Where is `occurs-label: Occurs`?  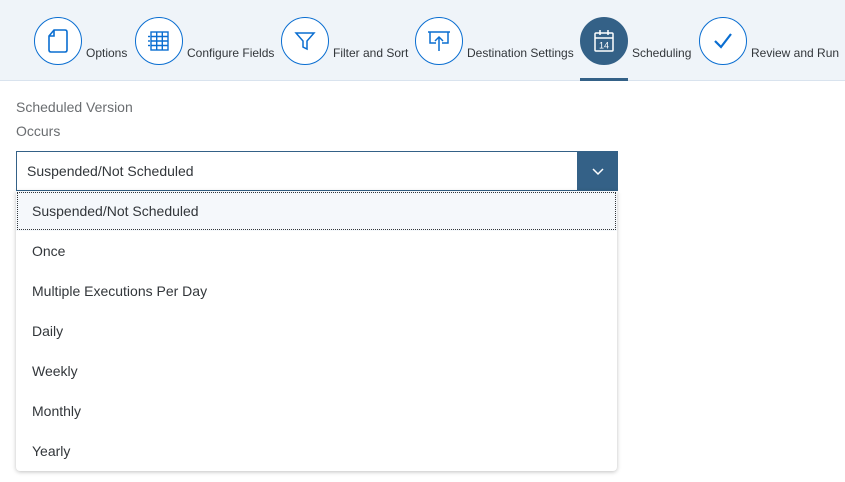 occurs-label: Occurs is located at coordinates (38, 131).